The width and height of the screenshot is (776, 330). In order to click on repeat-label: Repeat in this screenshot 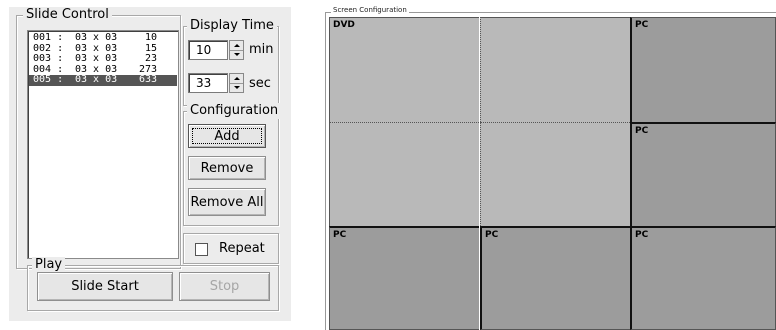, I will do `click(242, 249)`.